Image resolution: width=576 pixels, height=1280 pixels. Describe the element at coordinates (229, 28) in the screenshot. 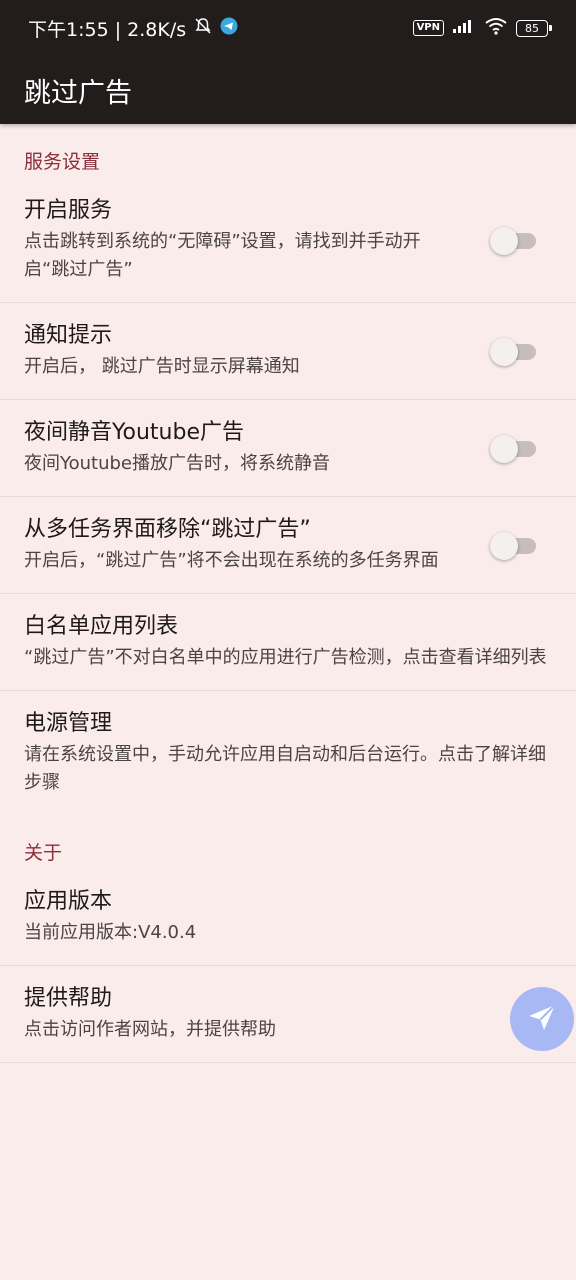

I see `telegram-icon` at that location.